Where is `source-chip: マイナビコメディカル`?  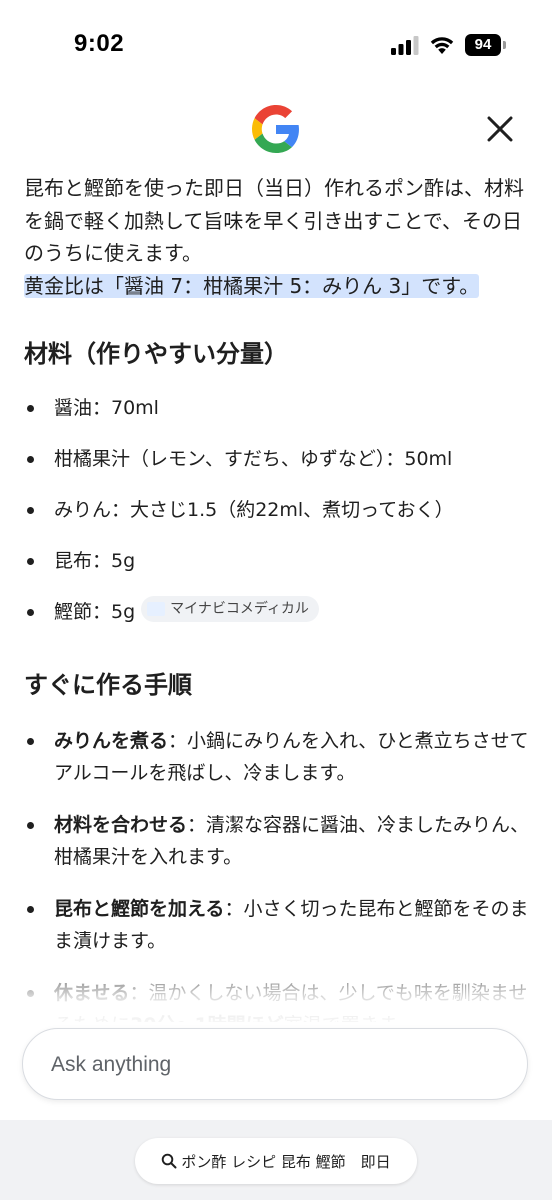 source-chip: マイナビコメディカル is located at coordinates (230, 609).